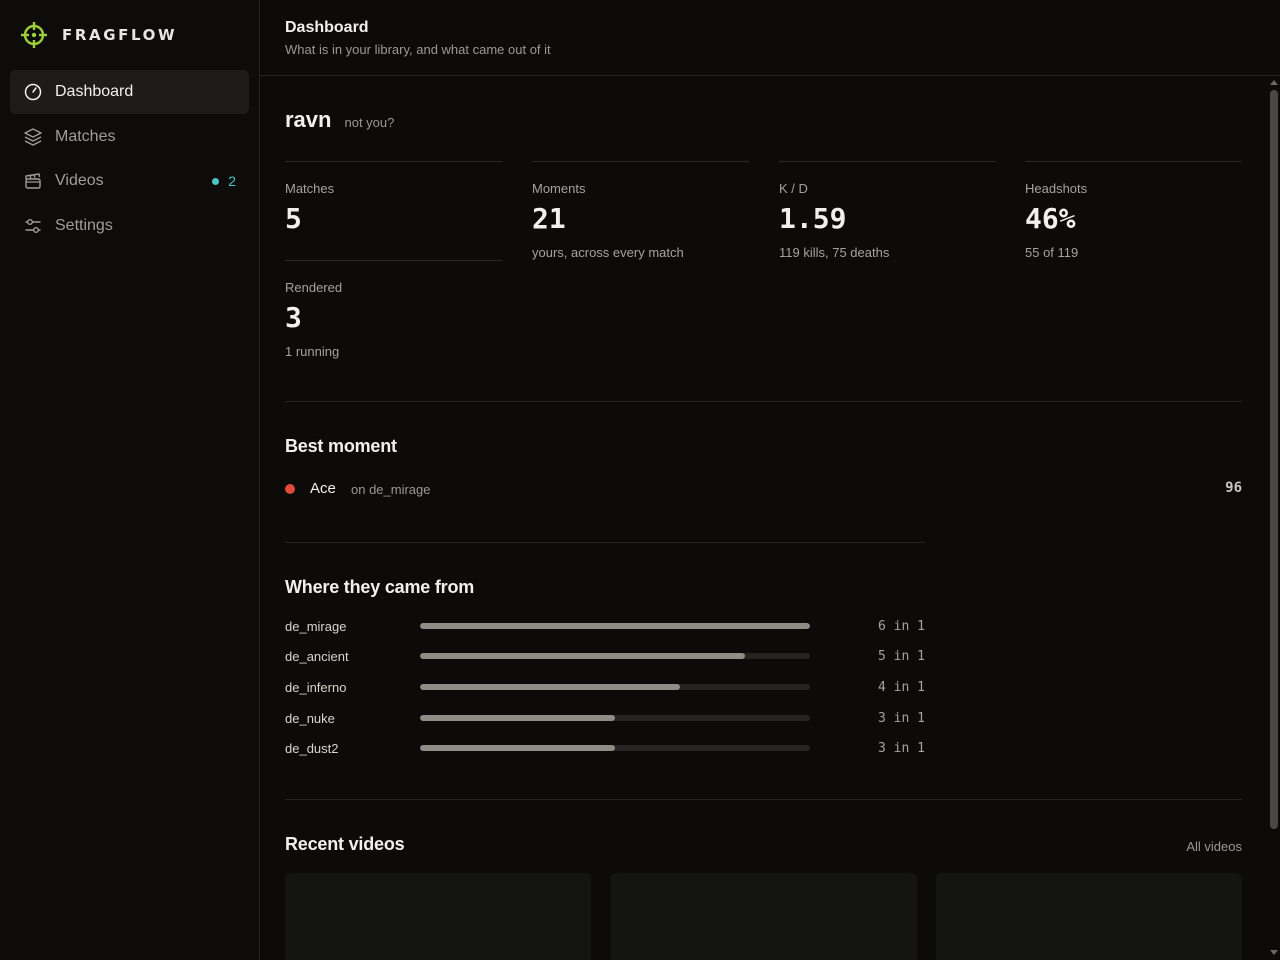  What do you see at coordinates (33, 92) in the screenshot?
I see `gauge-icon` at bounding box center [33, 92].